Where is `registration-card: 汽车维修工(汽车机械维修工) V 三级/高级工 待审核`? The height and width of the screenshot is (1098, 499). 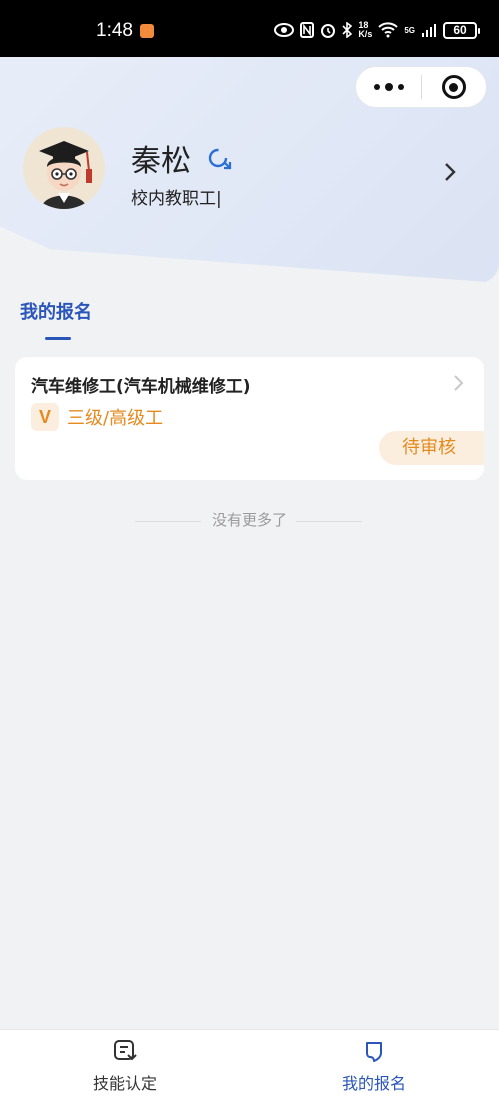
registration-card: 汽车维修工(汽车机械维修工) V 三级/高级工 待审核 is located at coordinates (249, 418).